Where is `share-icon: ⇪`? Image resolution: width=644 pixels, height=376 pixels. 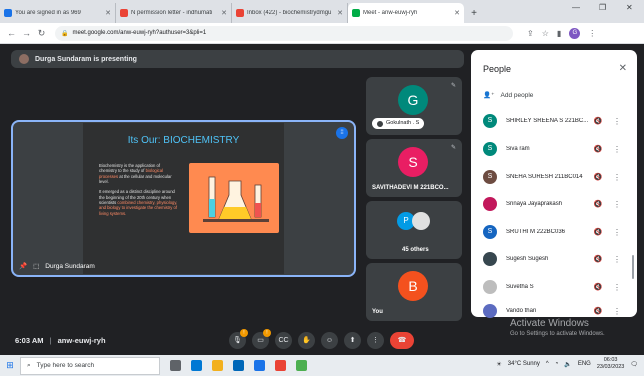 share-icon: ⇪ is located at coordinates (530, 33).